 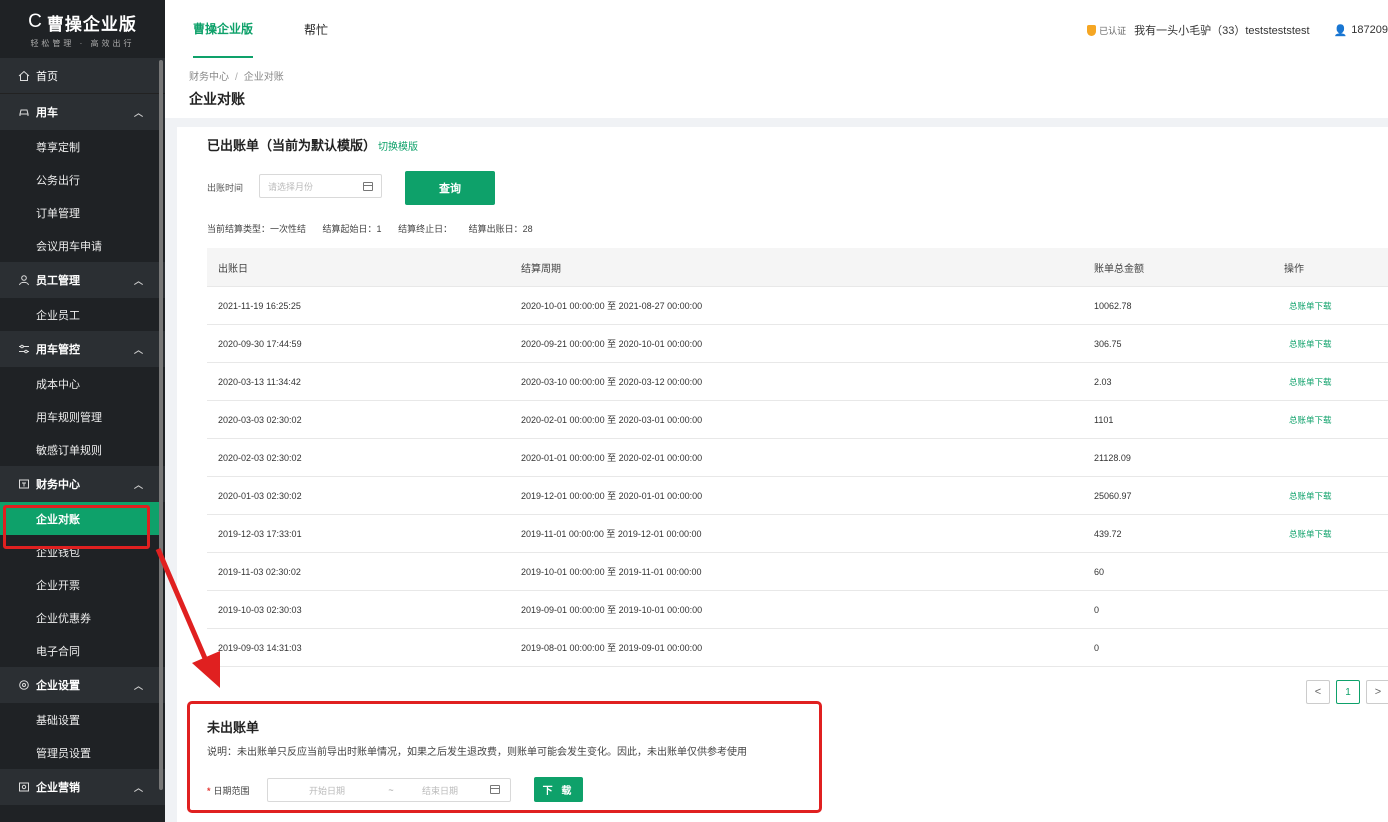 What do you see at coordinates (257, 229) in the screenshot?
I see `settle-type: 当前结算类型：一次性结` at bounding box center [257, 229].